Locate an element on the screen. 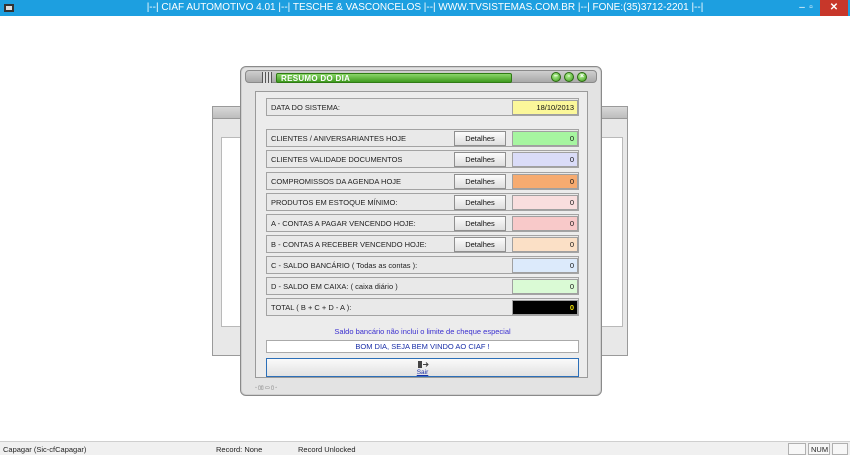  dialog-frame-top: RESUMO DO DIA is located at coordinates (421, 76).